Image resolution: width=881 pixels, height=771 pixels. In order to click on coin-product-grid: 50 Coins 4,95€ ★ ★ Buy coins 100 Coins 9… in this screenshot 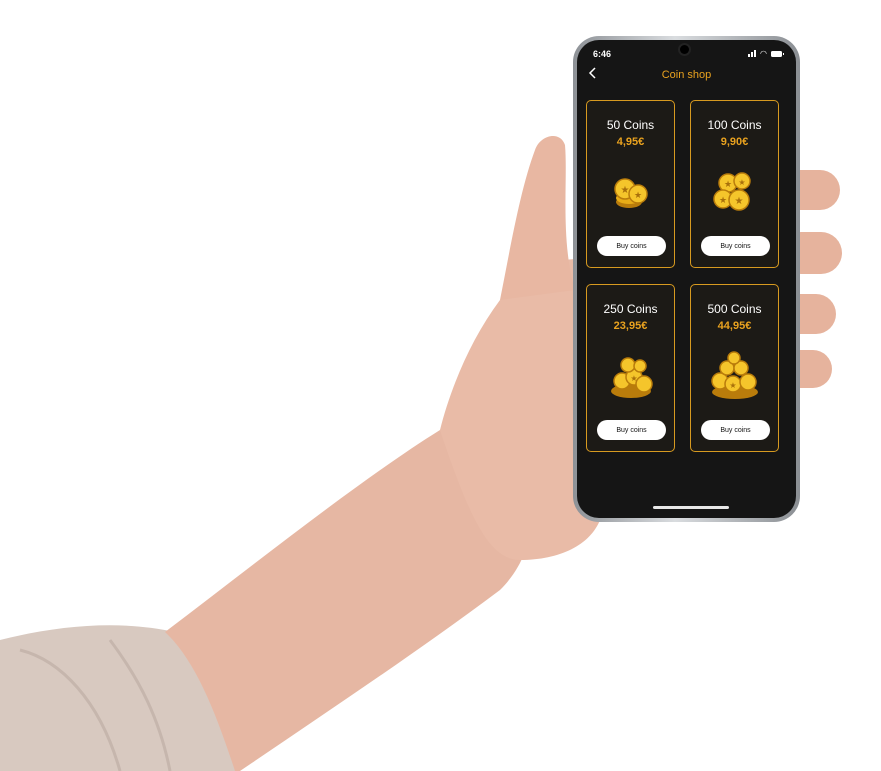, I will do `click(688, 280)`.